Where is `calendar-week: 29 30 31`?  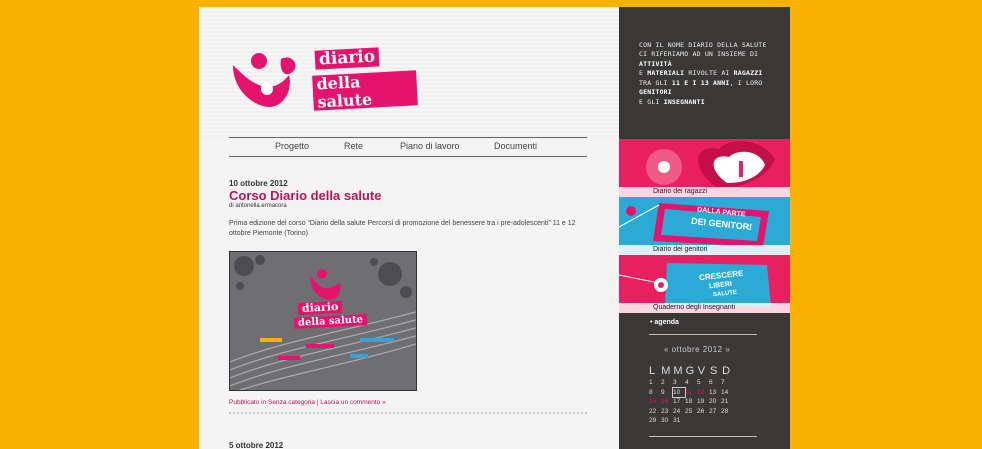
calendar-week: 29 30 31 is located at coordinates (691, 421).